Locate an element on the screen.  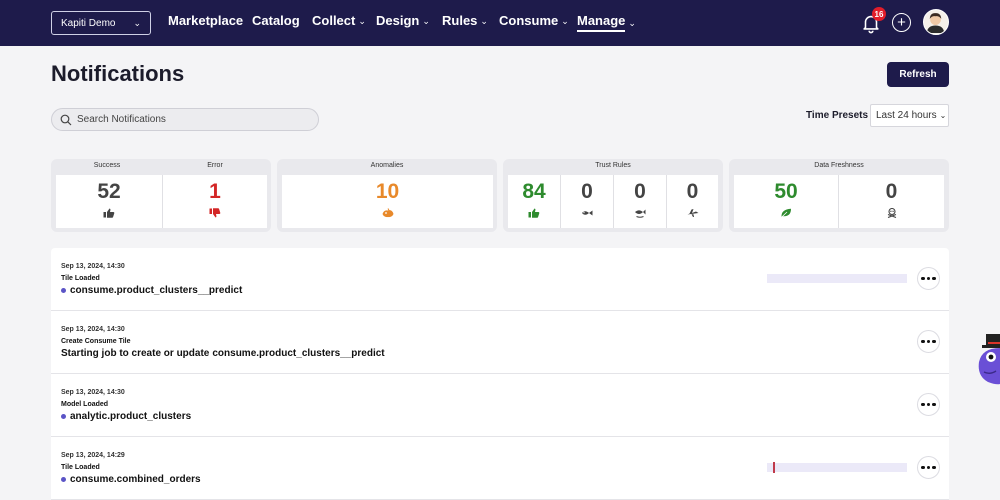
notification-message: consume.product_clusters__predict is located at coordinates (151, 290).